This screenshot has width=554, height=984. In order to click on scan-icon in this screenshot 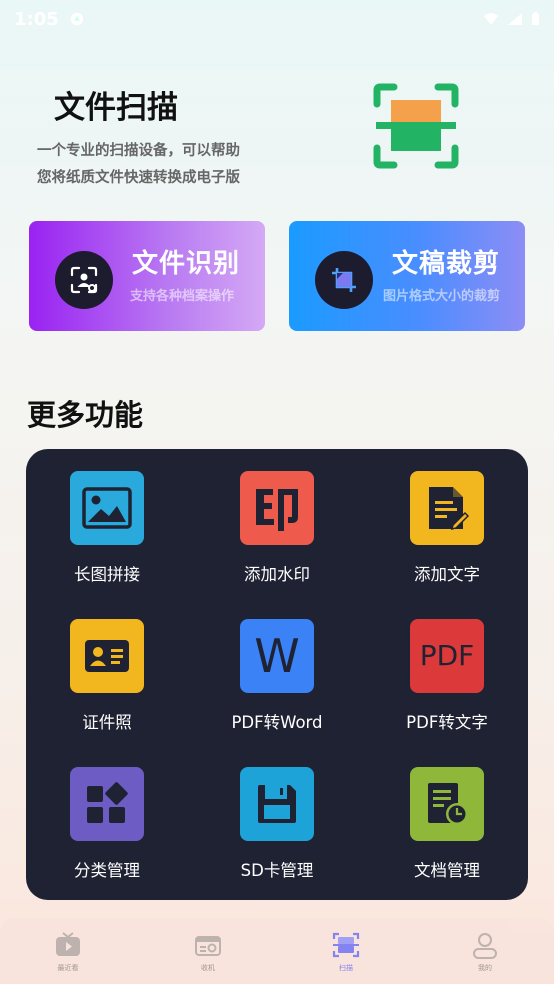, I will do `click(346, 945)`.